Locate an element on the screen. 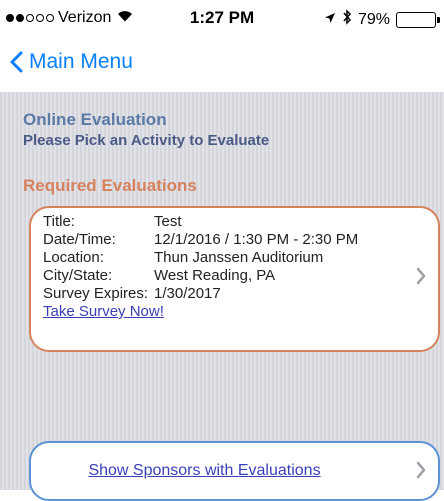 Image resolution: width=444 pixels, height=501 pixels. location-value: Thun Janssen Auditorium is located at coordinates (239, 257).